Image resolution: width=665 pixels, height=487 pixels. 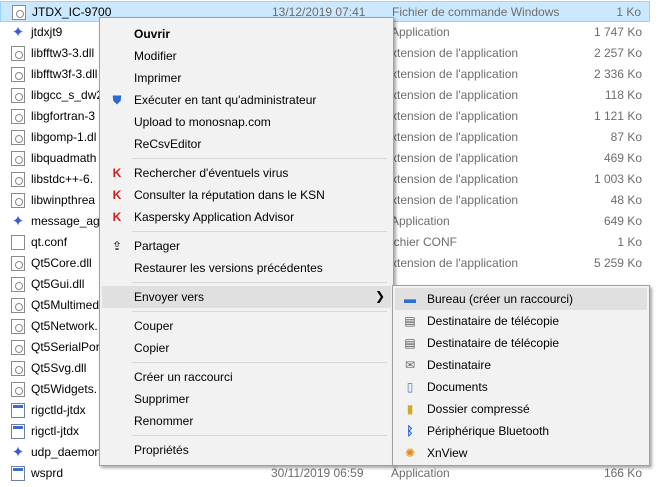 I want to click on menu-item-imprimer: Imprimer, so click(x=246, y=78).